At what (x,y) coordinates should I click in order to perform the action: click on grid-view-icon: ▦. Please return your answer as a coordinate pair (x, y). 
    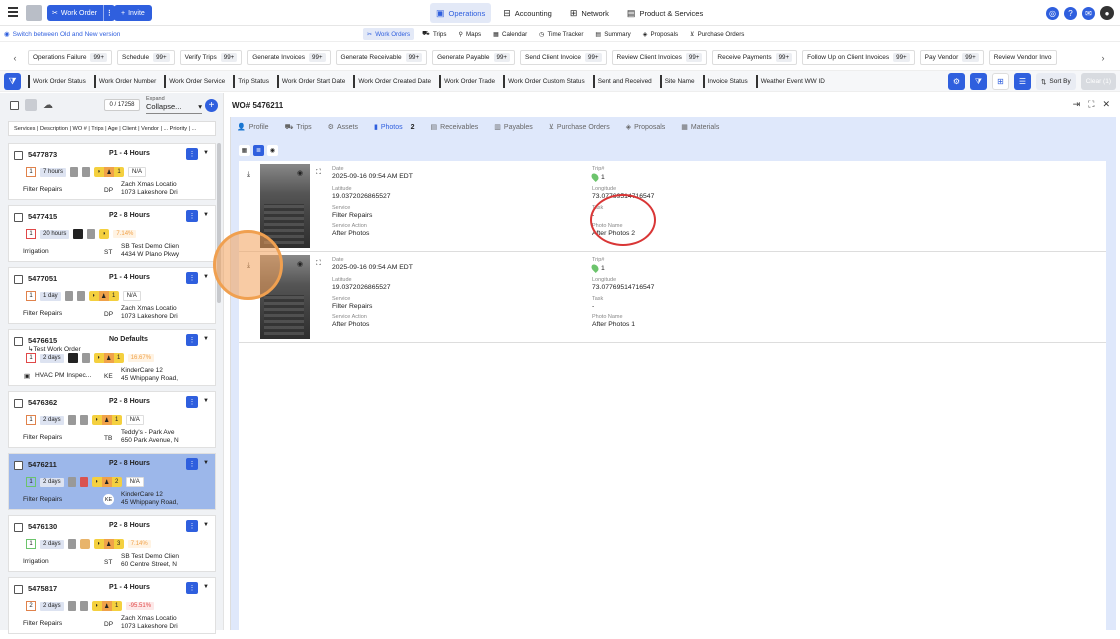
    Looking at the image, I should click on (244, 150).